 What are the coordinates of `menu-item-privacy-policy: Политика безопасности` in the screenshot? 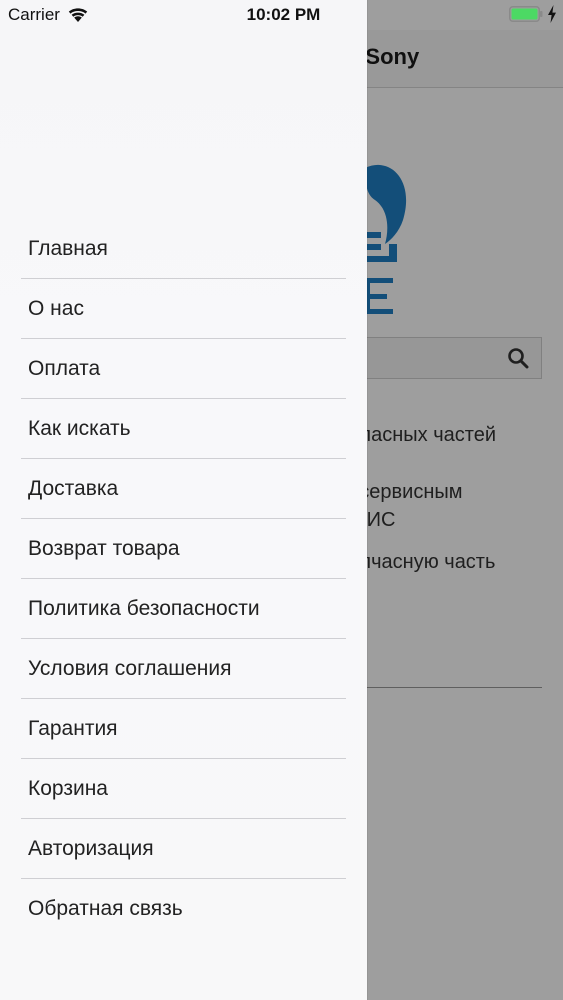 It's located at (183, 609).